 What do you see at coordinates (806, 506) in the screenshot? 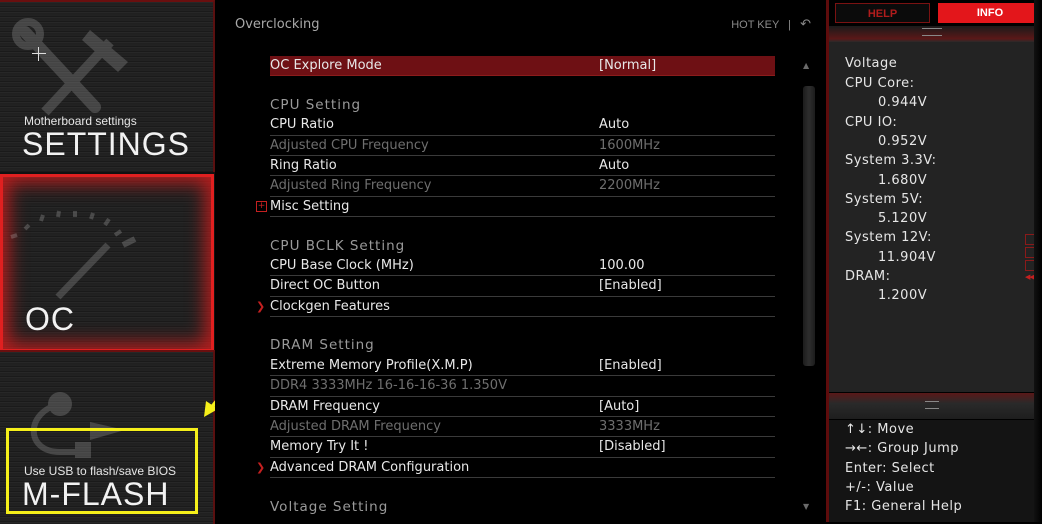
I see `scroll-down-icon: ▼` at bounding box center [806, 506].